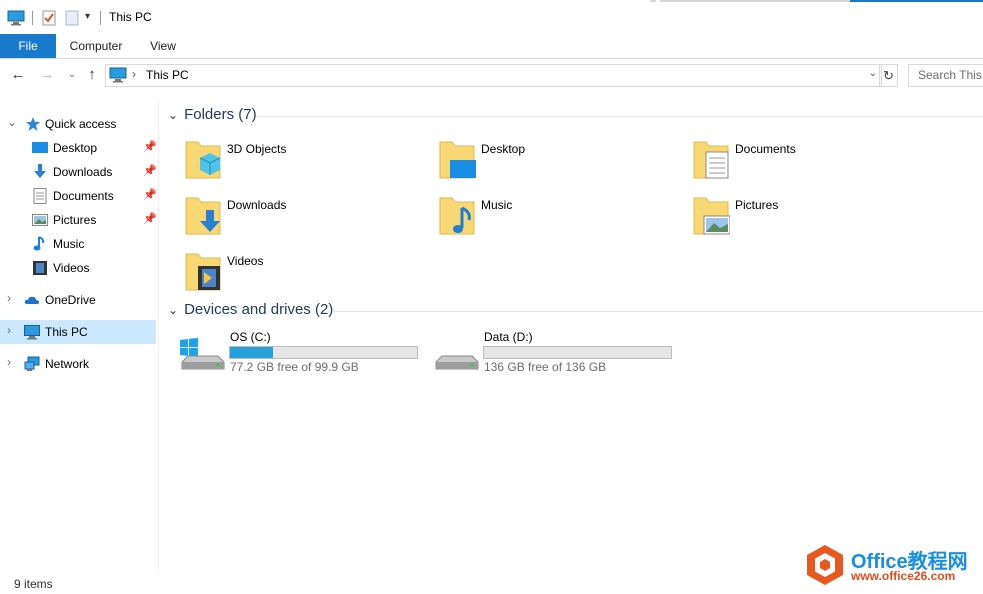 This screenshot has width=983, height=594. I want to click on office-logo-icon, so click(825, 565).